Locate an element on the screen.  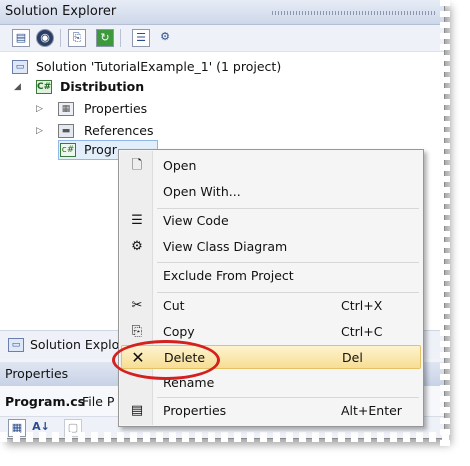
tree-item-label: References is located at coordinates (119, 130).